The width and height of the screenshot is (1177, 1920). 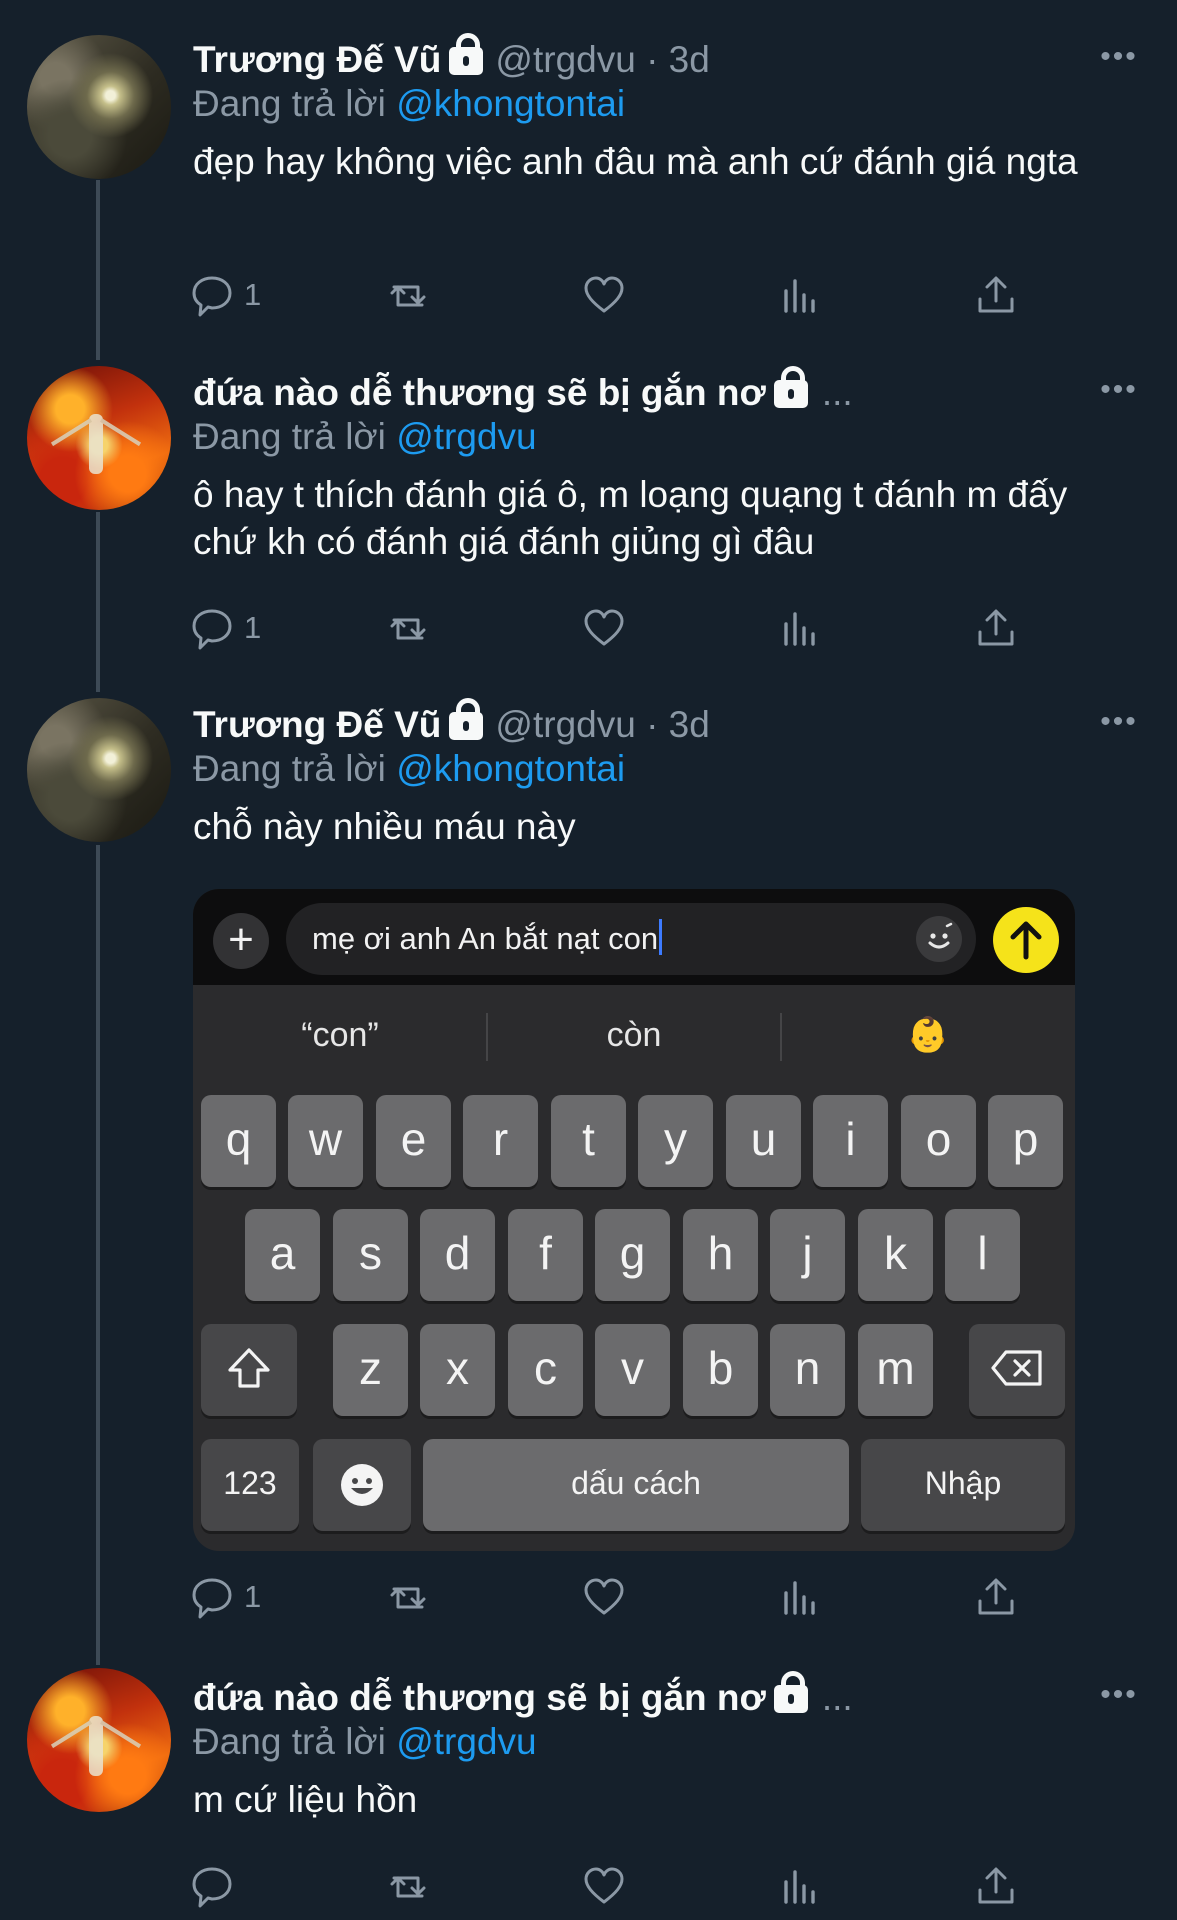 What do you see at coordinates (895, 1255) in the screenshot?
I see `key-k: k` at bounding box center [895, 1255].